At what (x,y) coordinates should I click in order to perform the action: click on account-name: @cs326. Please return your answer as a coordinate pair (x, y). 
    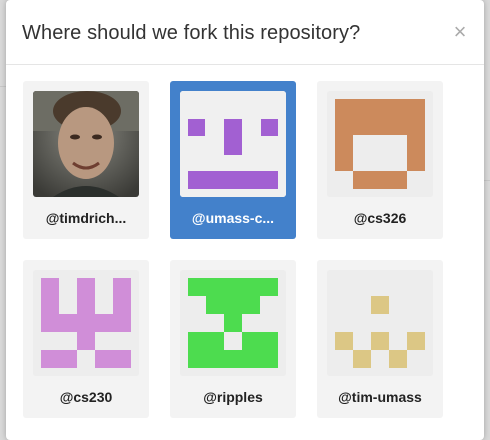
    Looking at the image, I should click on (380, 218).